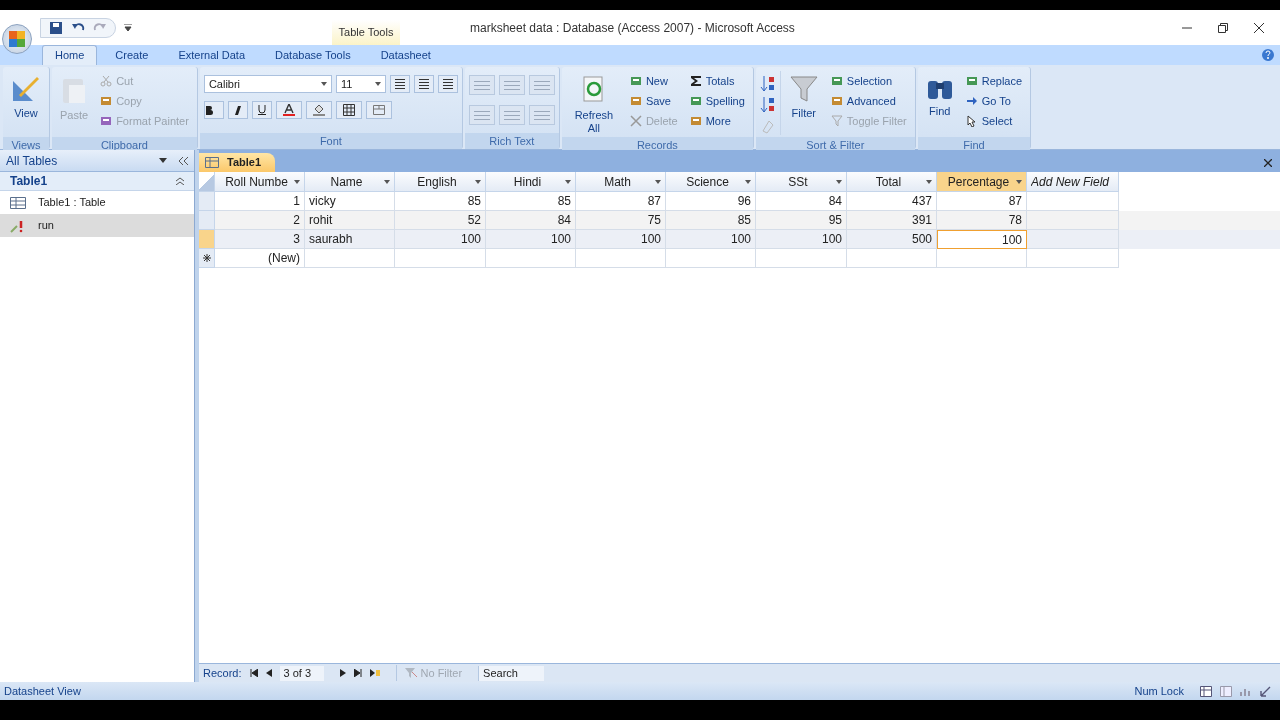  What do you see at coordinates (330, 141) in the screenshot?
I see `group-label: Font` at bounding box center [330, 141].